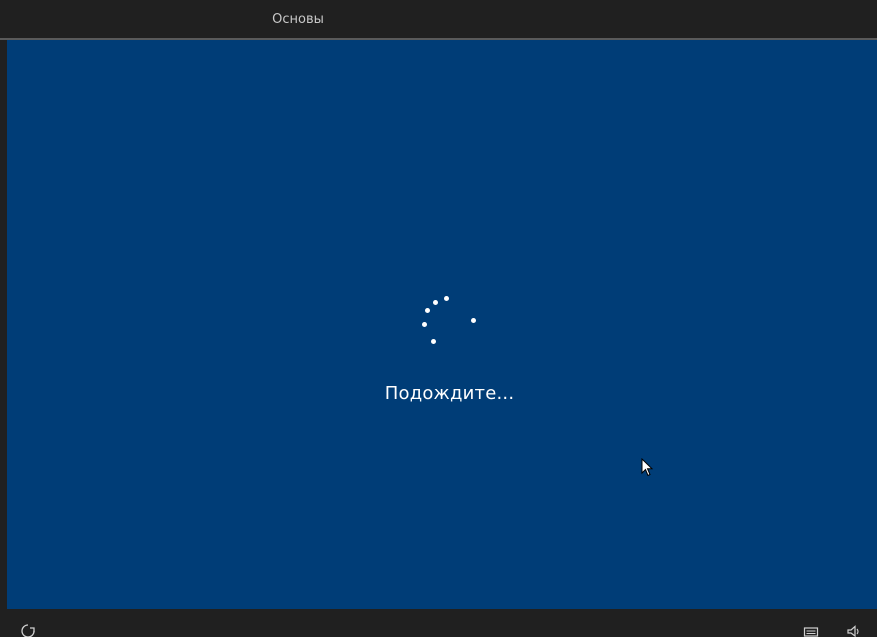 The height and width of the screenshot is (637, 891). Describe the element at coordinates (28, 630) in the screenshot. I see `ease-of-access-icon` at that location.